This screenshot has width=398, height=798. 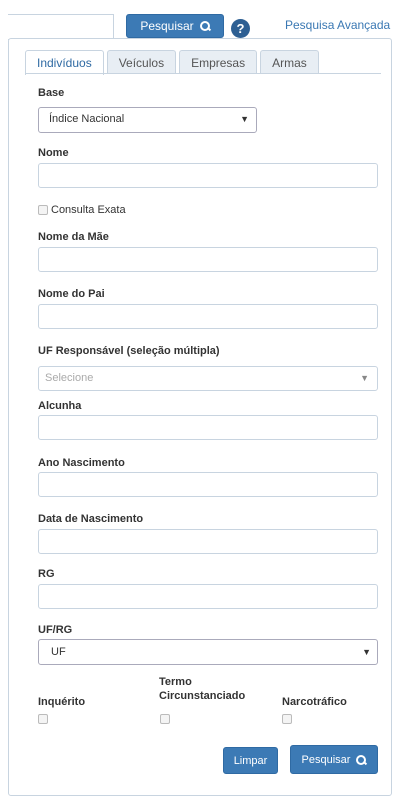 I want to click on pesquisar-button: Pesquisar, so click(x=334, y=759).